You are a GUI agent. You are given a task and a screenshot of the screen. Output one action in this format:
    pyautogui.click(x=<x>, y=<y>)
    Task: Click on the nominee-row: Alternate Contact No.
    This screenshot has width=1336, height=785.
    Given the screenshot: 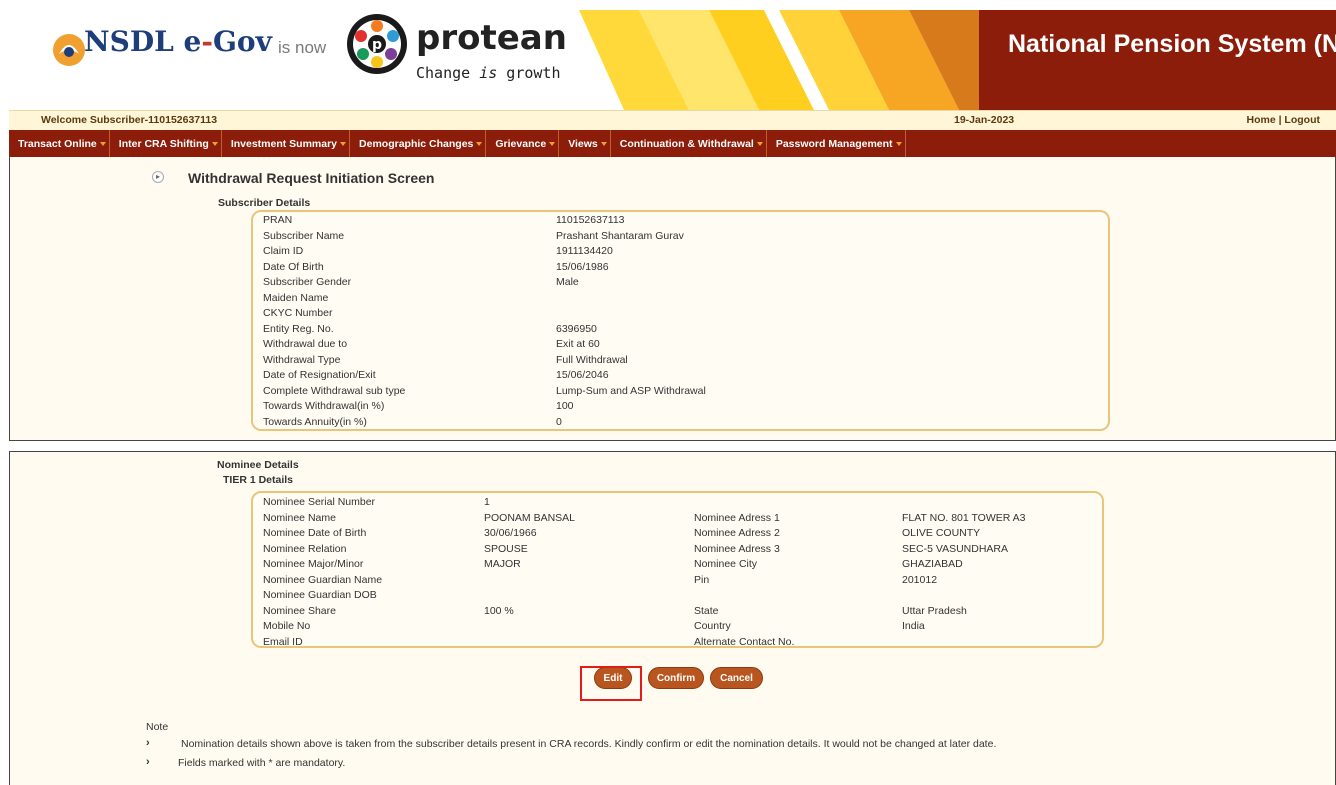 What is the action you would take?
    pyautogui.click(x=744, y=643)
    